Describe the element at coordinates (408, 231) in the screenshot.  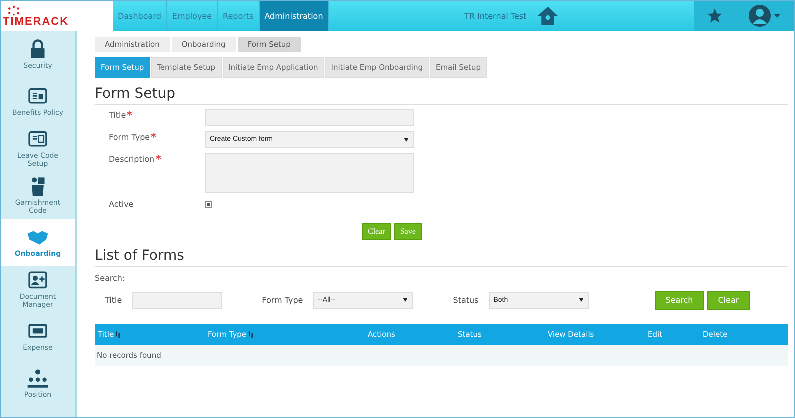
I see `form-button: Save` at that location.